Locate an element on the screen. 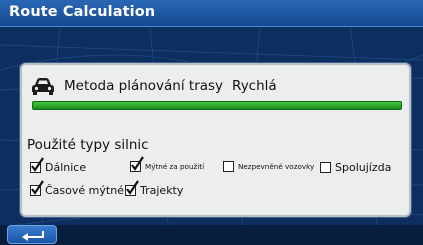 This screenshot has height=245, width=423. option-casove-mytne: Časové mýtné is located at coordinates (77, 188).